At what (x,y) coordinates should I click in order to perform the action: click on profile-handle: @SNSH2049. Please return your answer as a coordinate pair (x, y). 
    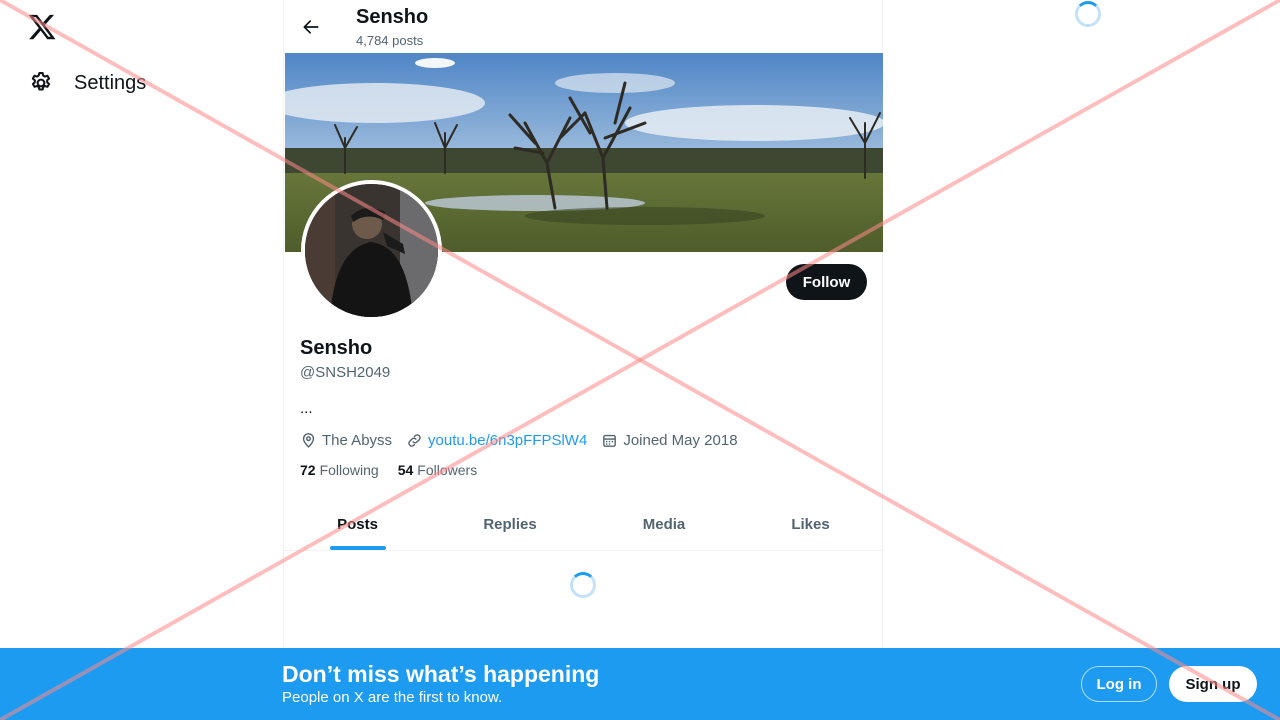
    Looking at the image, I should click on (345, 372).